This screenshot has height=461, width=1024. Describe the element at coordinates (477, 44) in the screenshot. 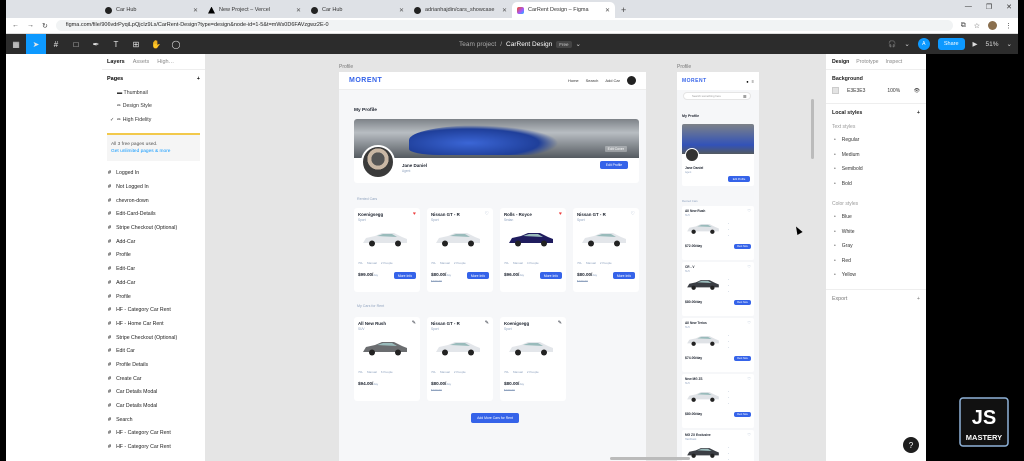

I see `team-name: Team project` at that location.